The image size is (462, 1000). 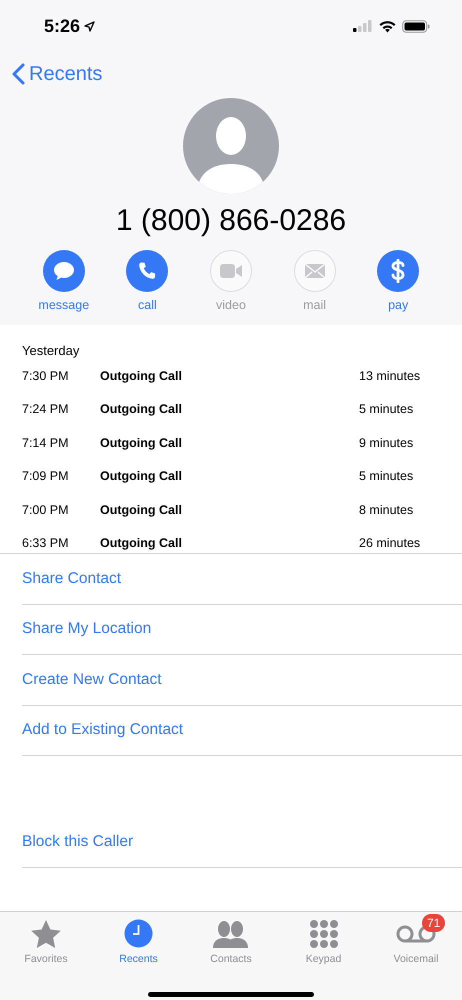 I want to click on phone-number: 1 (800) 866-0286, so click(x=231, y=221).